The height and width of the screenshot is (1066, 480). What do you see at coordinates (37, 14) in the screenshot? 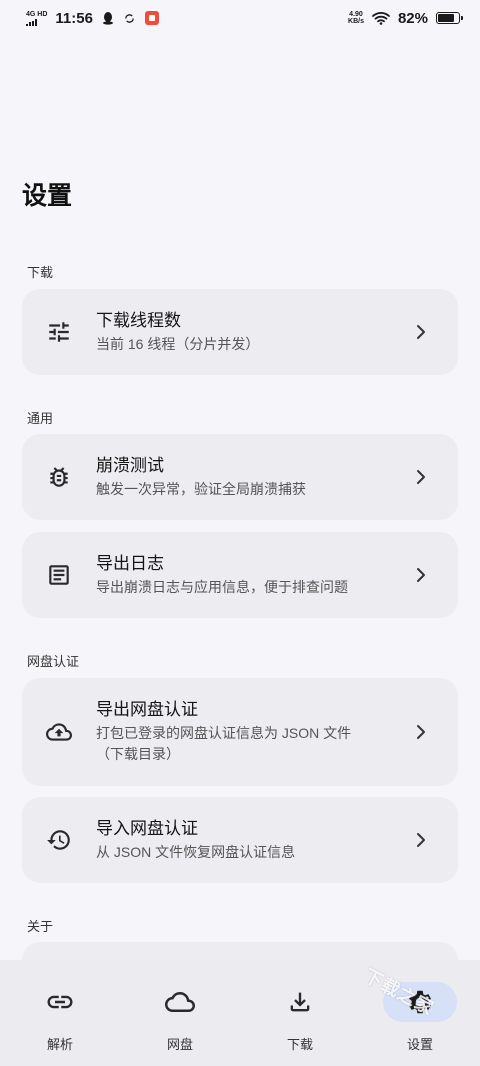
I see `network-type: 4G HD` at bounding box center [37, 14].